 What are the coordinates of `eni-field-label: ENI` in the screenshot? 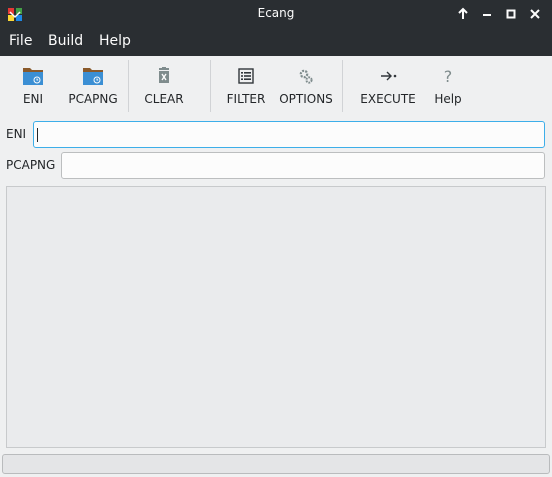 It's located at (16, 134).